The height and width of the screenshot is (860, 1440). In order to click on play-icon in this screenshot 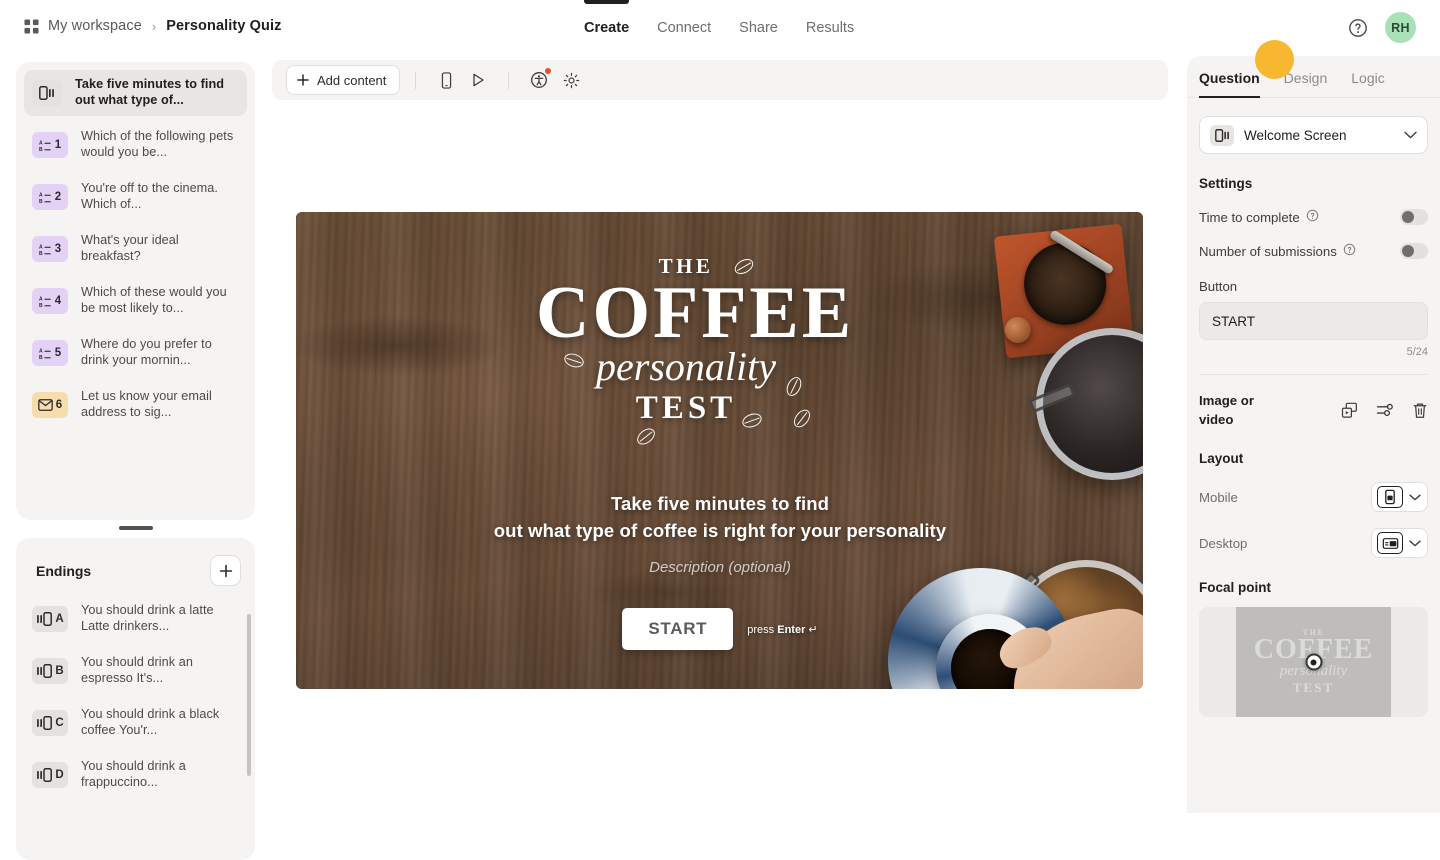, I will do `click(478, 80)`.